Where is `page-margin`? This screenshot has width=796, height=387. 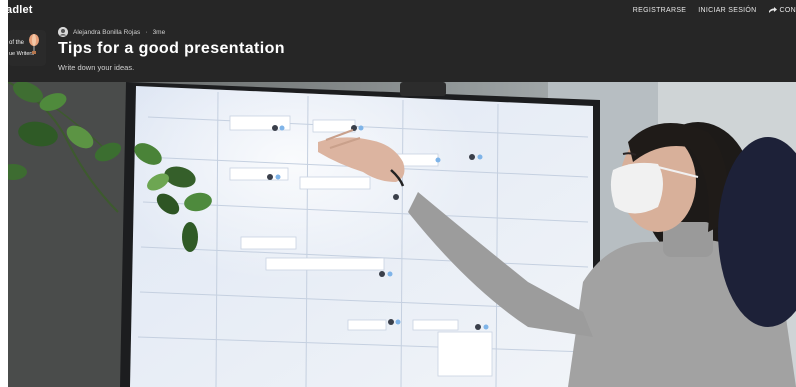 page-margin is located at coordinates (4, 193).